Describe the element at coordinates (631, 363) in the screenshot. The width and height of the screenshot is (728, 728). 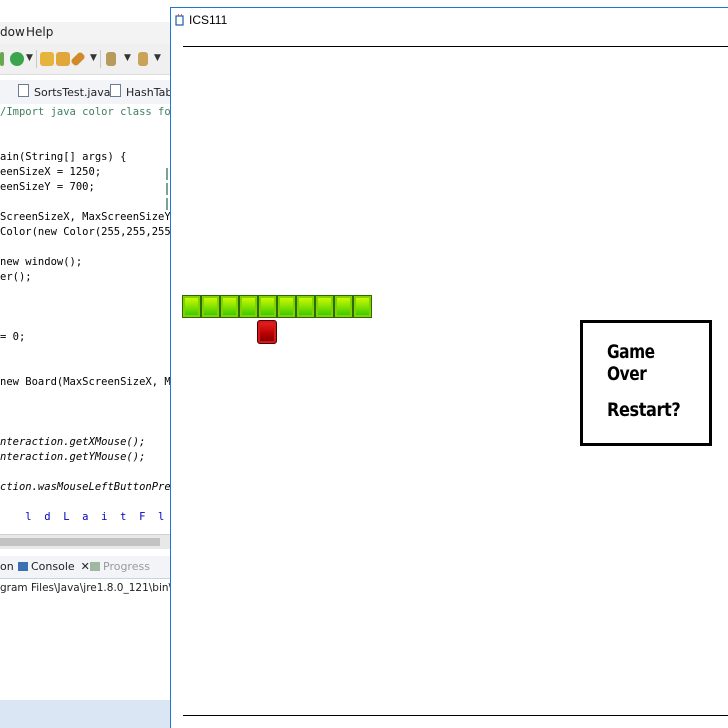
I see `game-over-label: Game Over` at that location.